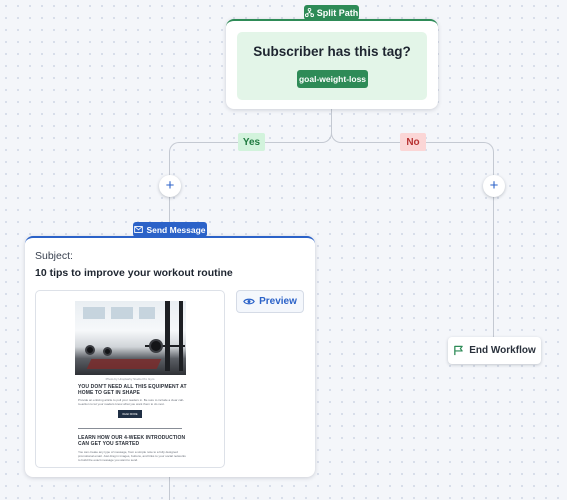 The height and width of the screenshot is (500, 567). What do you see at coordinates (130, 428) in the screenshot?
I see `email-divider` at bounding box center [130, 428].